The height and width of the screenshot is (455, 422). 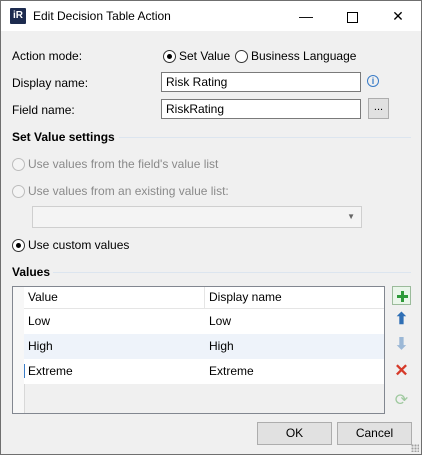 I want to click on app-icon: iR, so click(x=18, y=16).